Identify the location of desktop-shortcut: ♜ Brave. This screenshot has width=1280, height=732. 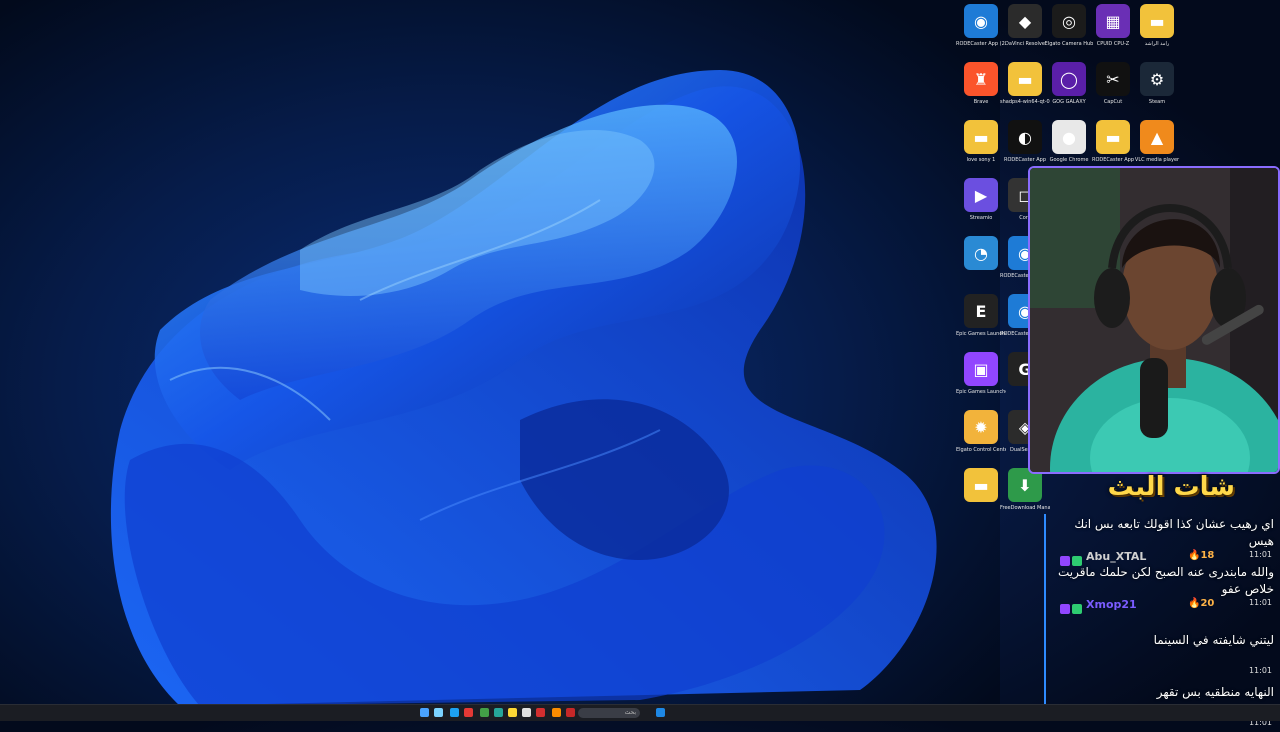
(981, 90).